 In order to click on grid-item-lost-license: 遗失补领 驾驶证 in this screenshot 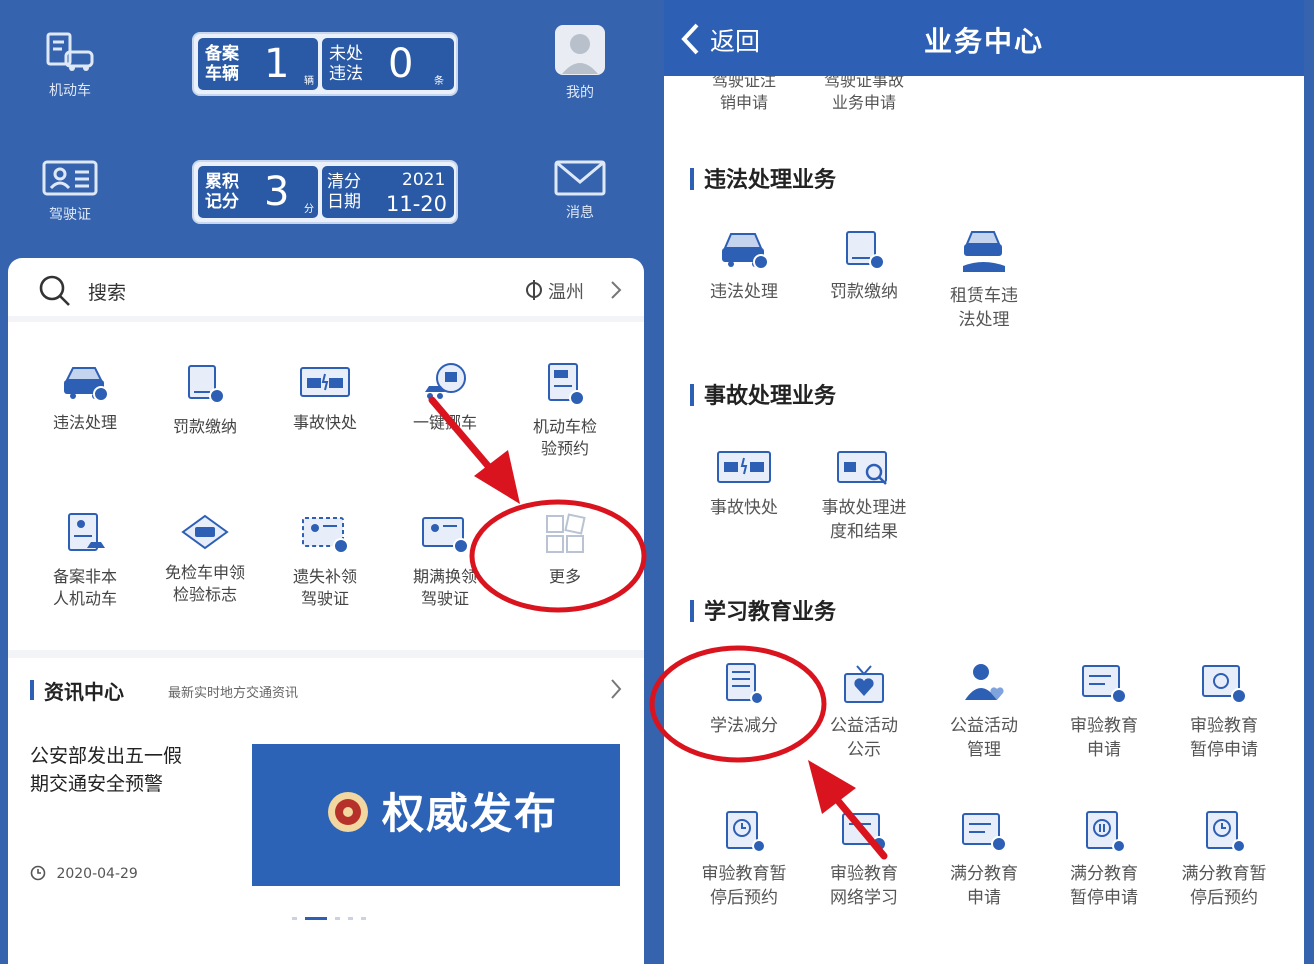, I will do `click(325, 561)`.